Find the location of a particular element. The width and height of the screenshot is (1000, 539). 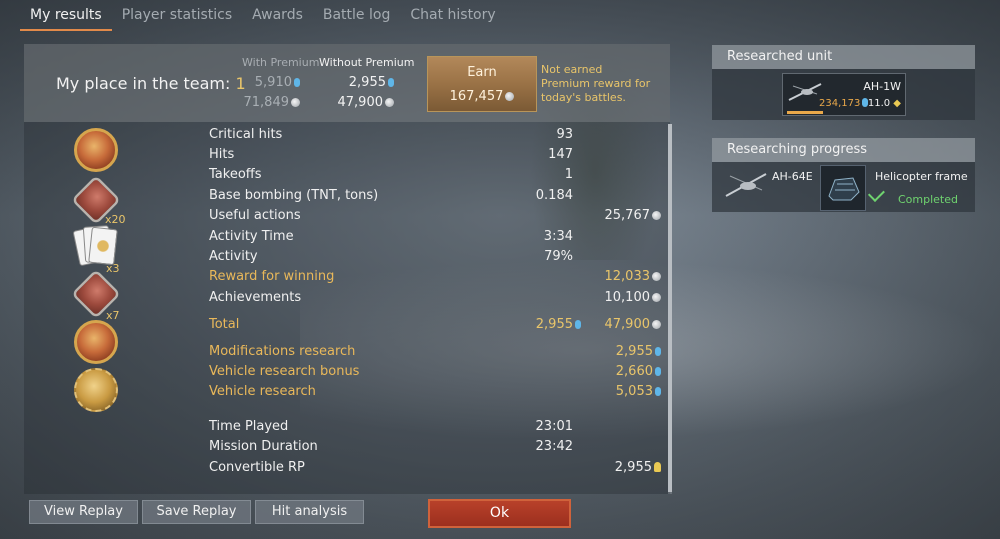

researching-vehicle-name: AH-64E is located at coordinates (792, 176).